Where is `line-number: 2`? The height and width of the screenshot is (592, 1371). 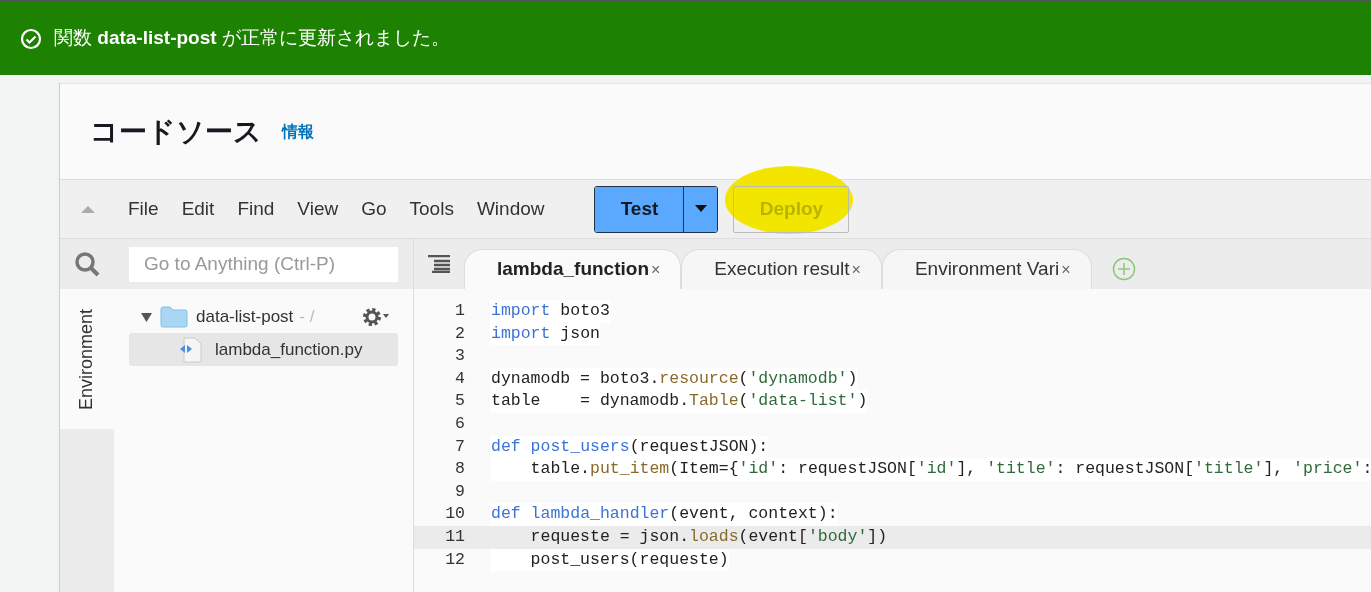 line-number: 2 is located at coordinates (459, 333).